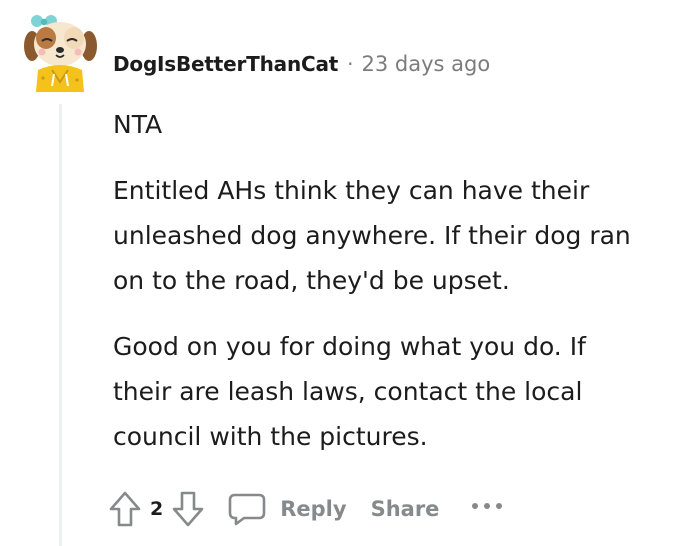 Image resolution: width=700 pixels, height=546 pixels. Describe the element at coordinates (313, 509) in the screenshot. I see `reply-label: Reply` at that location.